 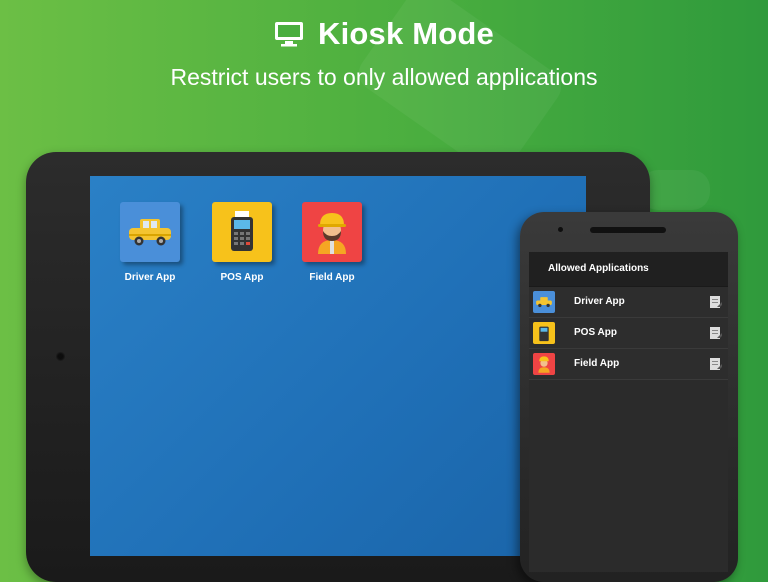 I want to click on app-driver: Driver App, so click(x=150, y=242).